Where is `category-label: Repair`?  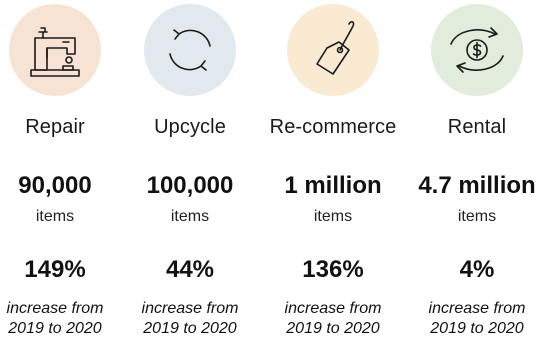
category-label: Repair is located at coordinates (55, 127).